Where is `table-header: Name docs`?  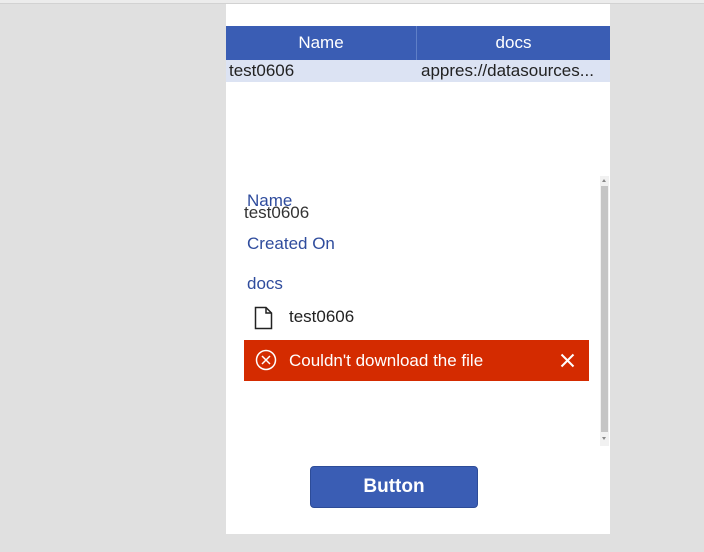 table-header: Name docs is located at coordinates (418, 43).